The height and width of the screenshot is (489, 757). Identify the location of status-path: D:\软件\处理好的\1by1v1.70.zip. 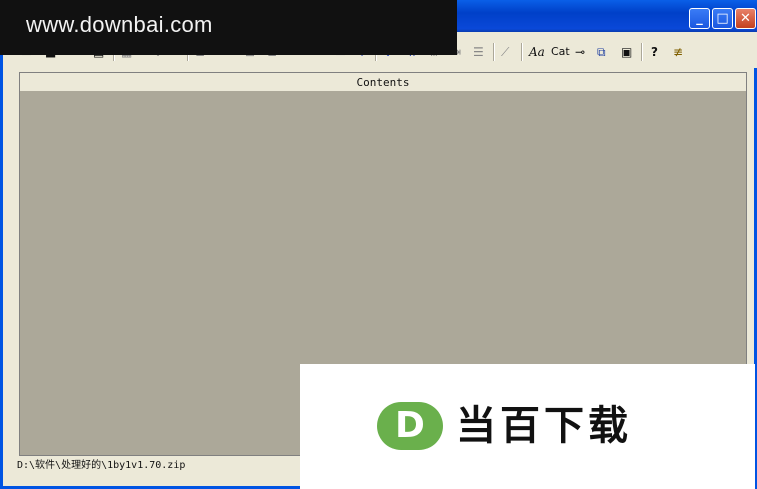
(101, 465).